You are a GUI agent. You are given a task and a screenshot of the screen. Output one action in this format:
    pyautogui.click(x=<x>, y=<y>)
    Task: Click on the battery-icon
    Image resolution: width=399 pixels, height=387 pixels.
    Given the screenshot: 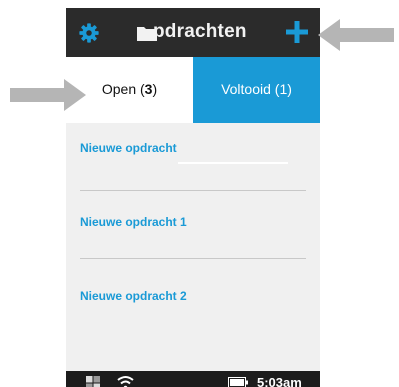 What is the action you would take?
    pyautogui.click(x=238, y=382)
    